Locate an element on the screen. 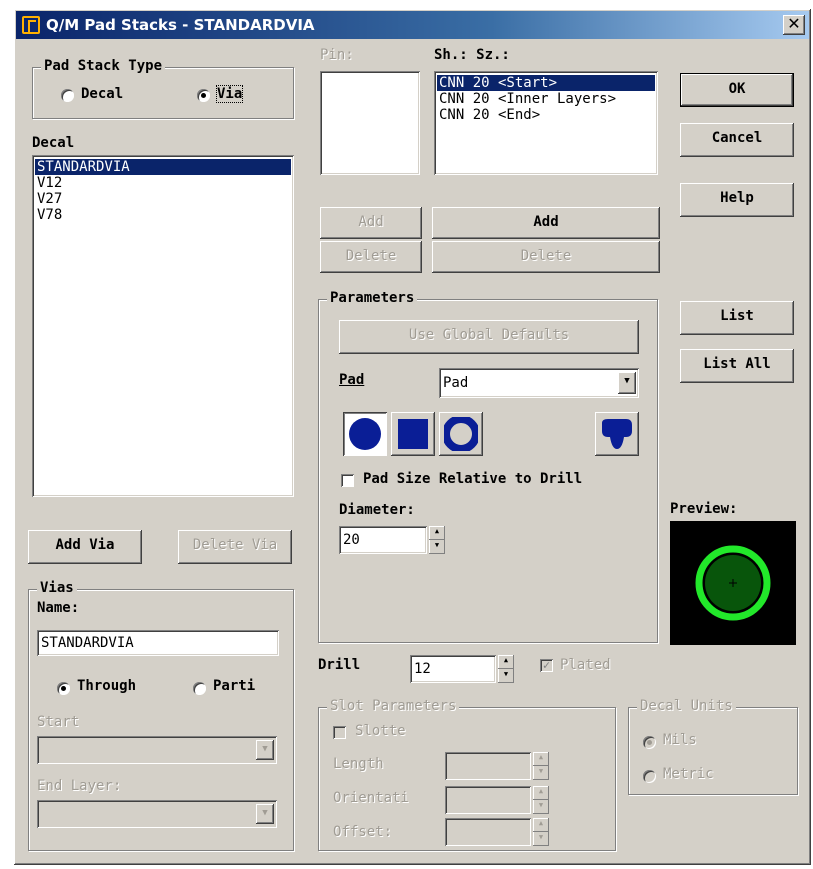 The width and height of the screenshot is (813, 869). round-pad-icon is located at coordinates (365, 434).